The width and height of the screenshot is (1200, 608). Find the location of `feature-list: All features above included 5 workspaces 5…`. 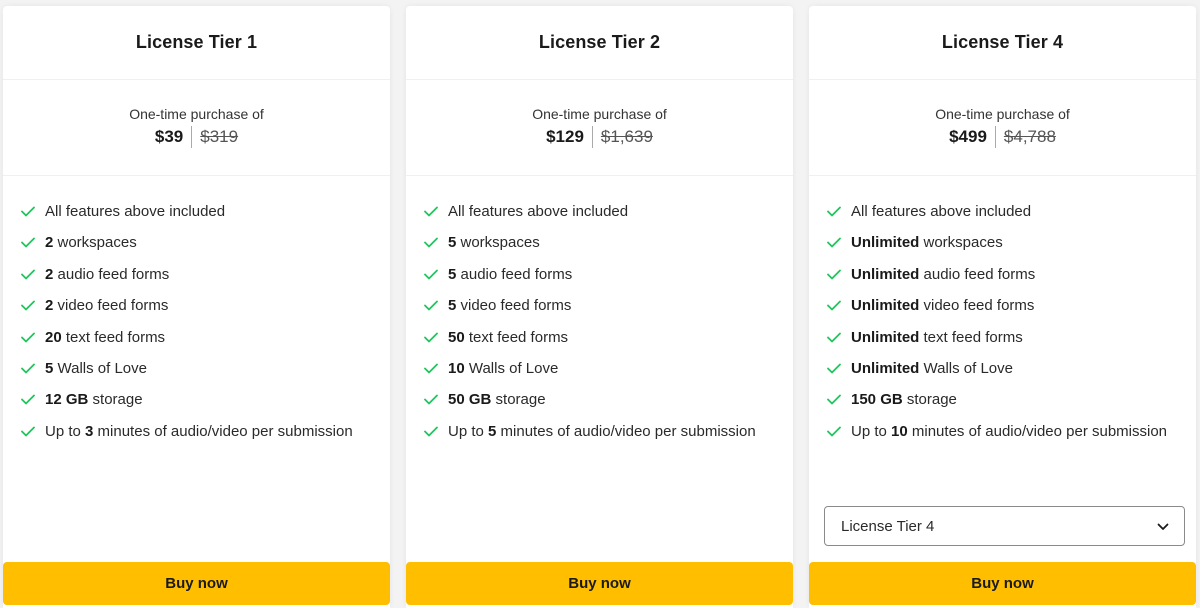

feature-list: All features above included 5 workspaces 5… is located at coordinates (599, 309).